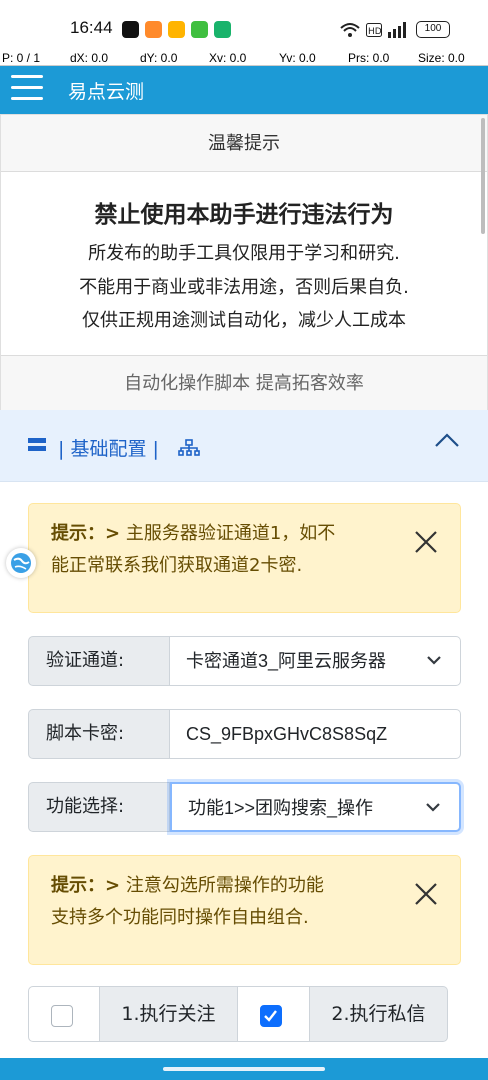 The image size is (488, 1080). I want to click on pointer-dx: dX: 0.0, so click(89, 58).